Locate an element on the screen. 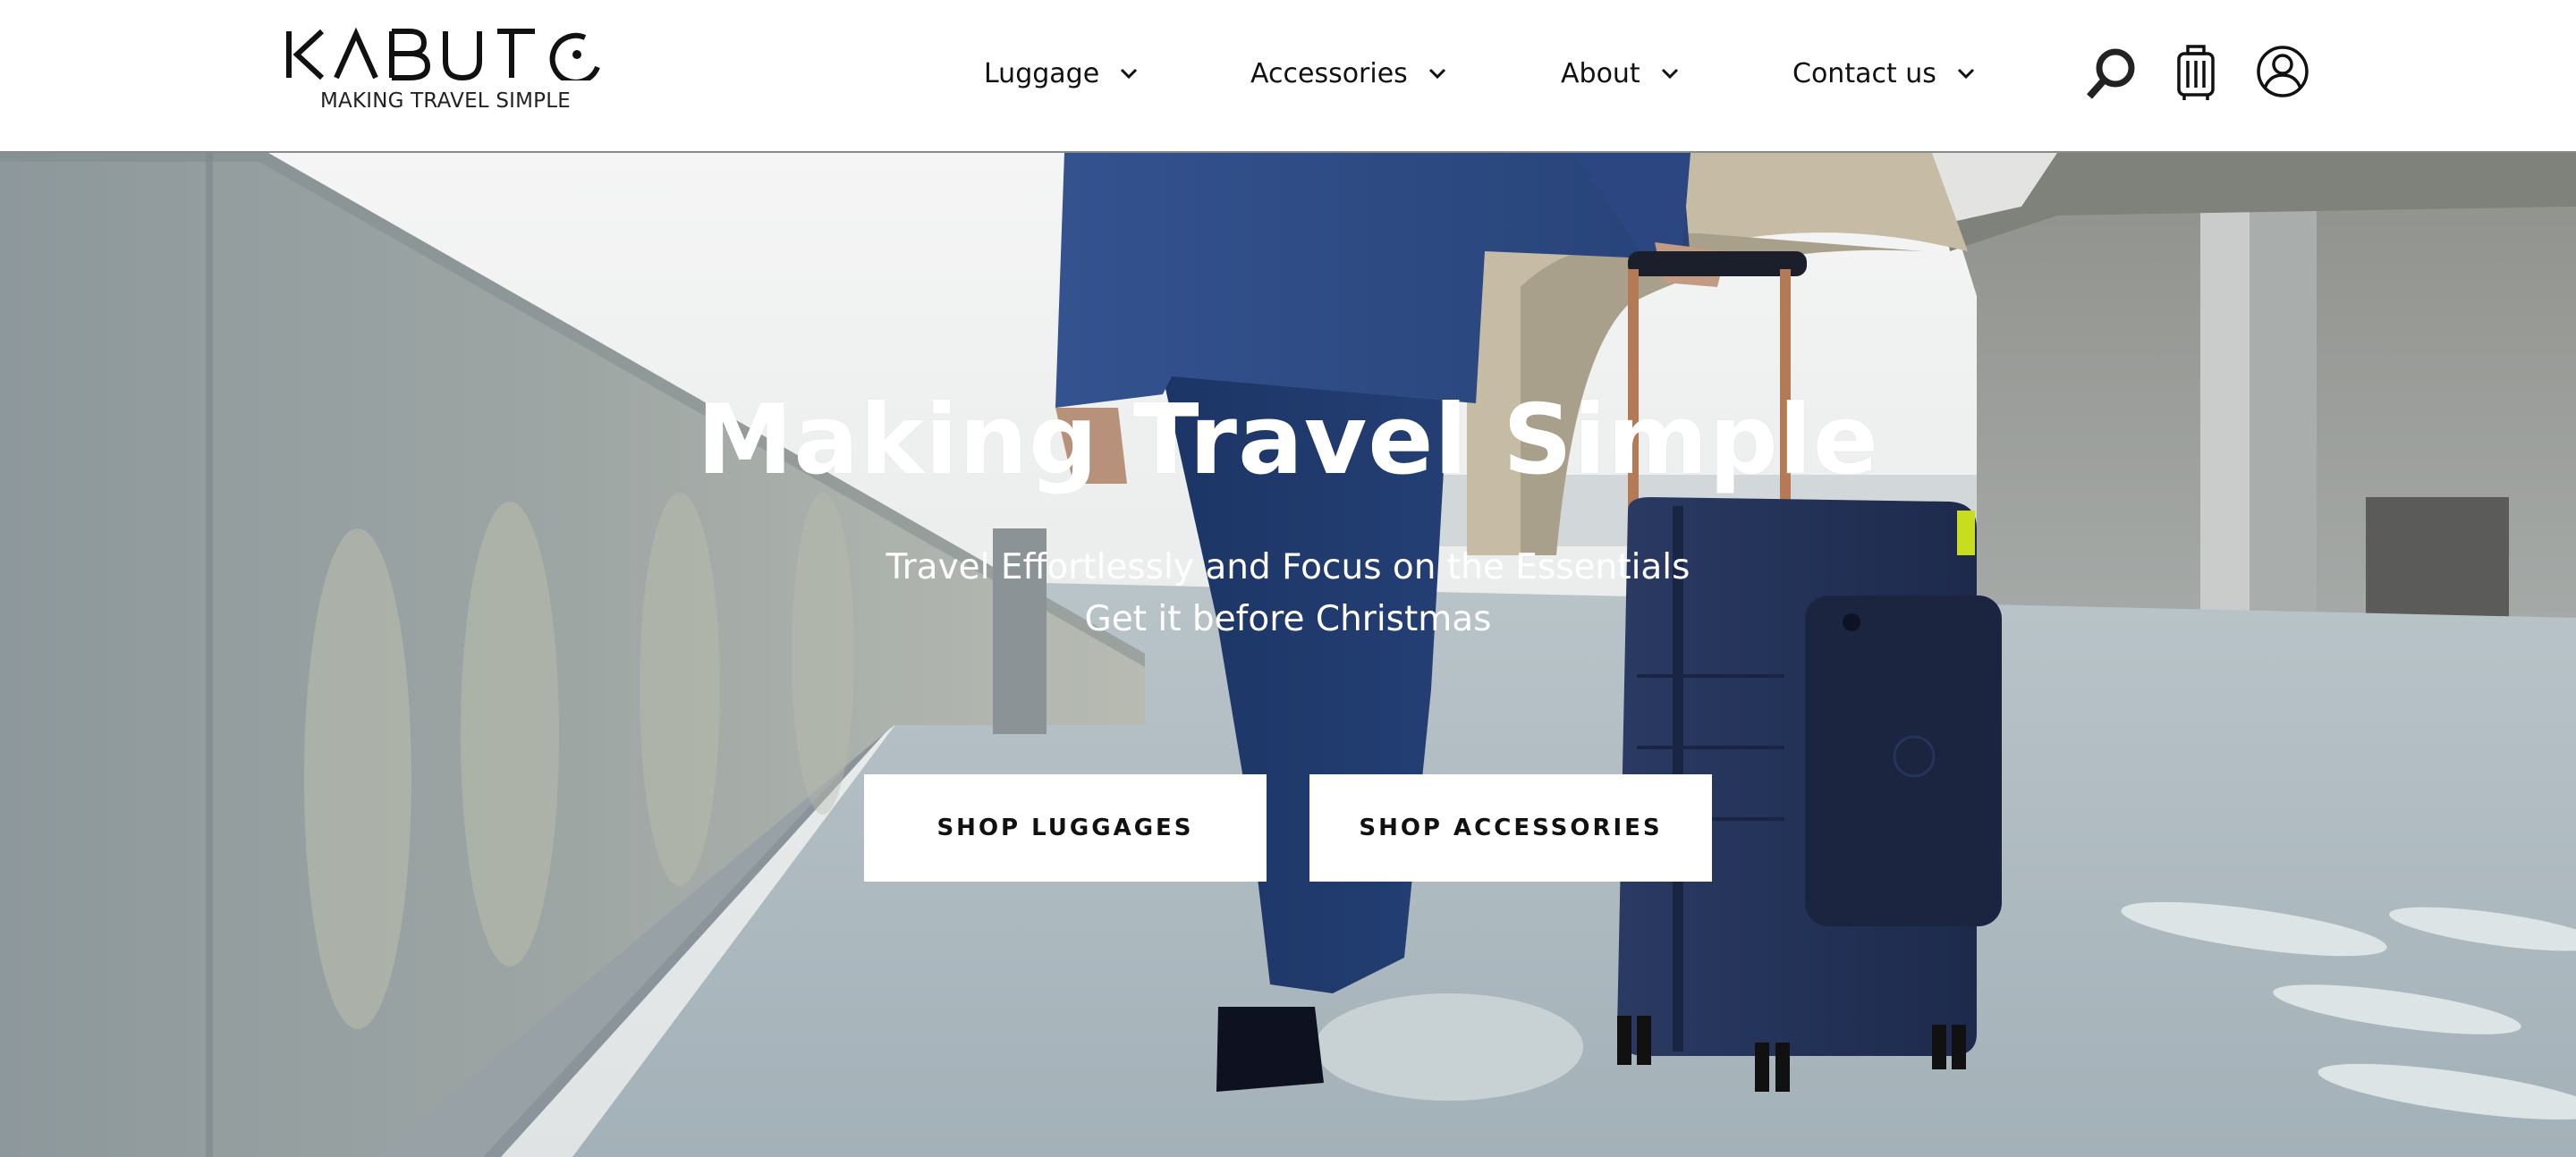  nav-label: Accessories is located at coordinates (1329, 73).